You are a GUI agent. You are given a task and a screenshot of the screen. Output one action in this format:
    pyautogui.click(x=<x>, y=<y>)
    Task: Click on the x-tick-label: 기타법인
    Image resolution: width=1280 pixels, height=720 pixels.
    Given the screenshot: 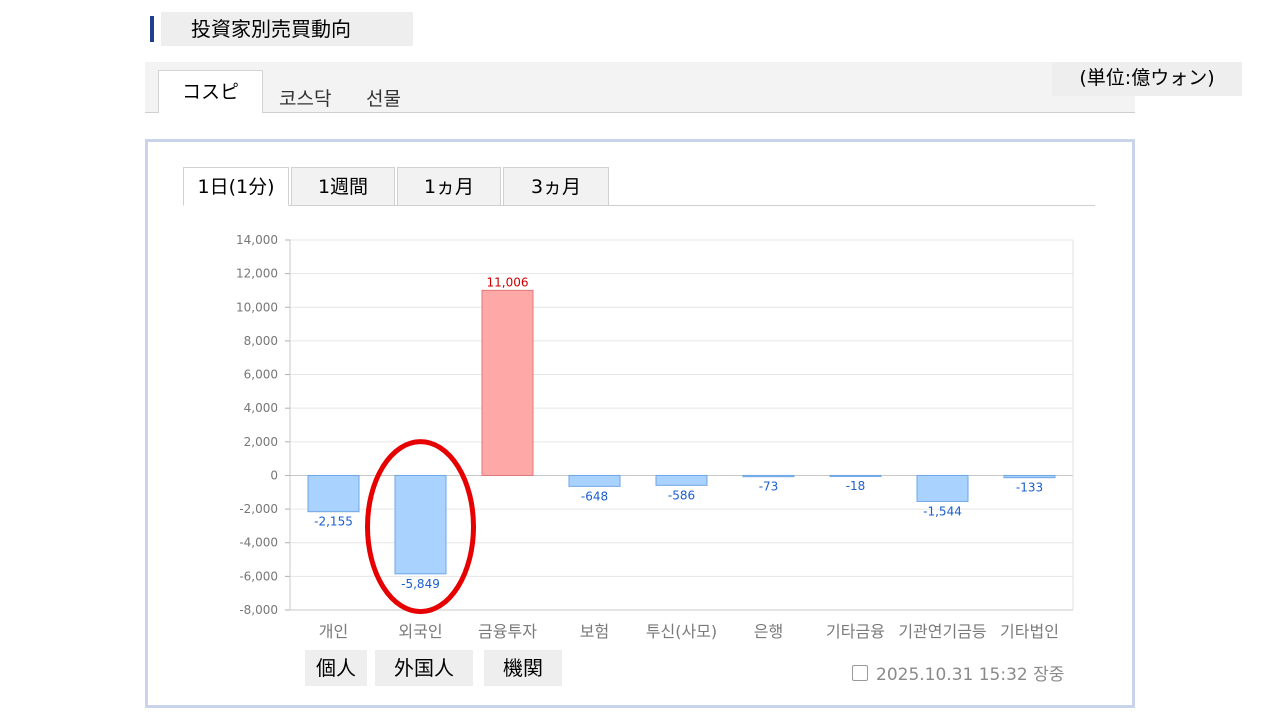 What is the action you would take?
    pyautogui.click(x=1029, y=631)
    